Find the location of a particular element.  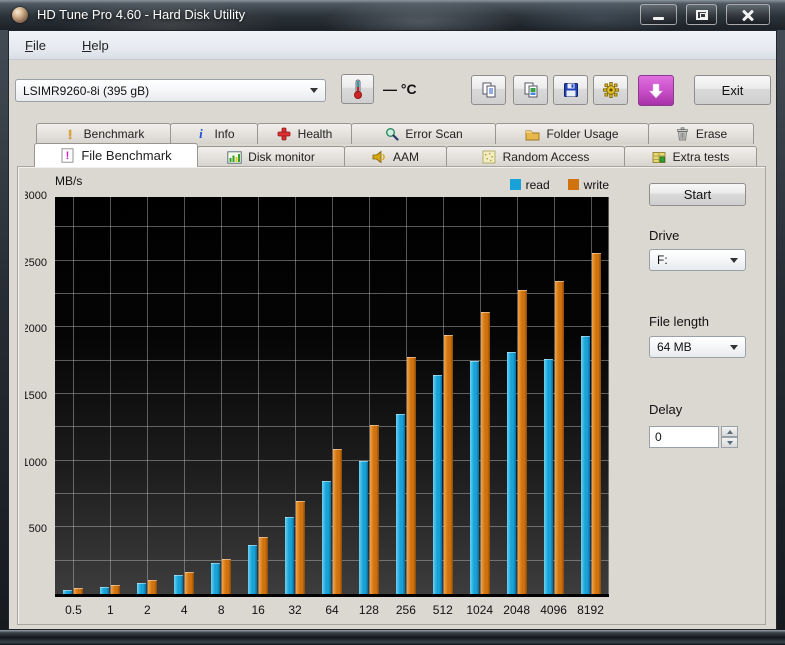

menu-help: Help is located at coordinates (95, 45).